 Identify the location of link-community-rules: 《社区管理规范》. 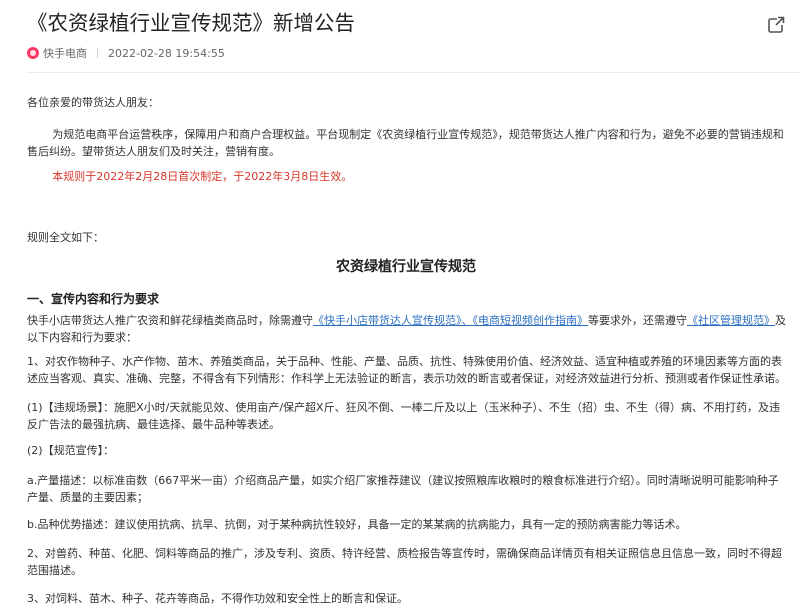
(731, 320).